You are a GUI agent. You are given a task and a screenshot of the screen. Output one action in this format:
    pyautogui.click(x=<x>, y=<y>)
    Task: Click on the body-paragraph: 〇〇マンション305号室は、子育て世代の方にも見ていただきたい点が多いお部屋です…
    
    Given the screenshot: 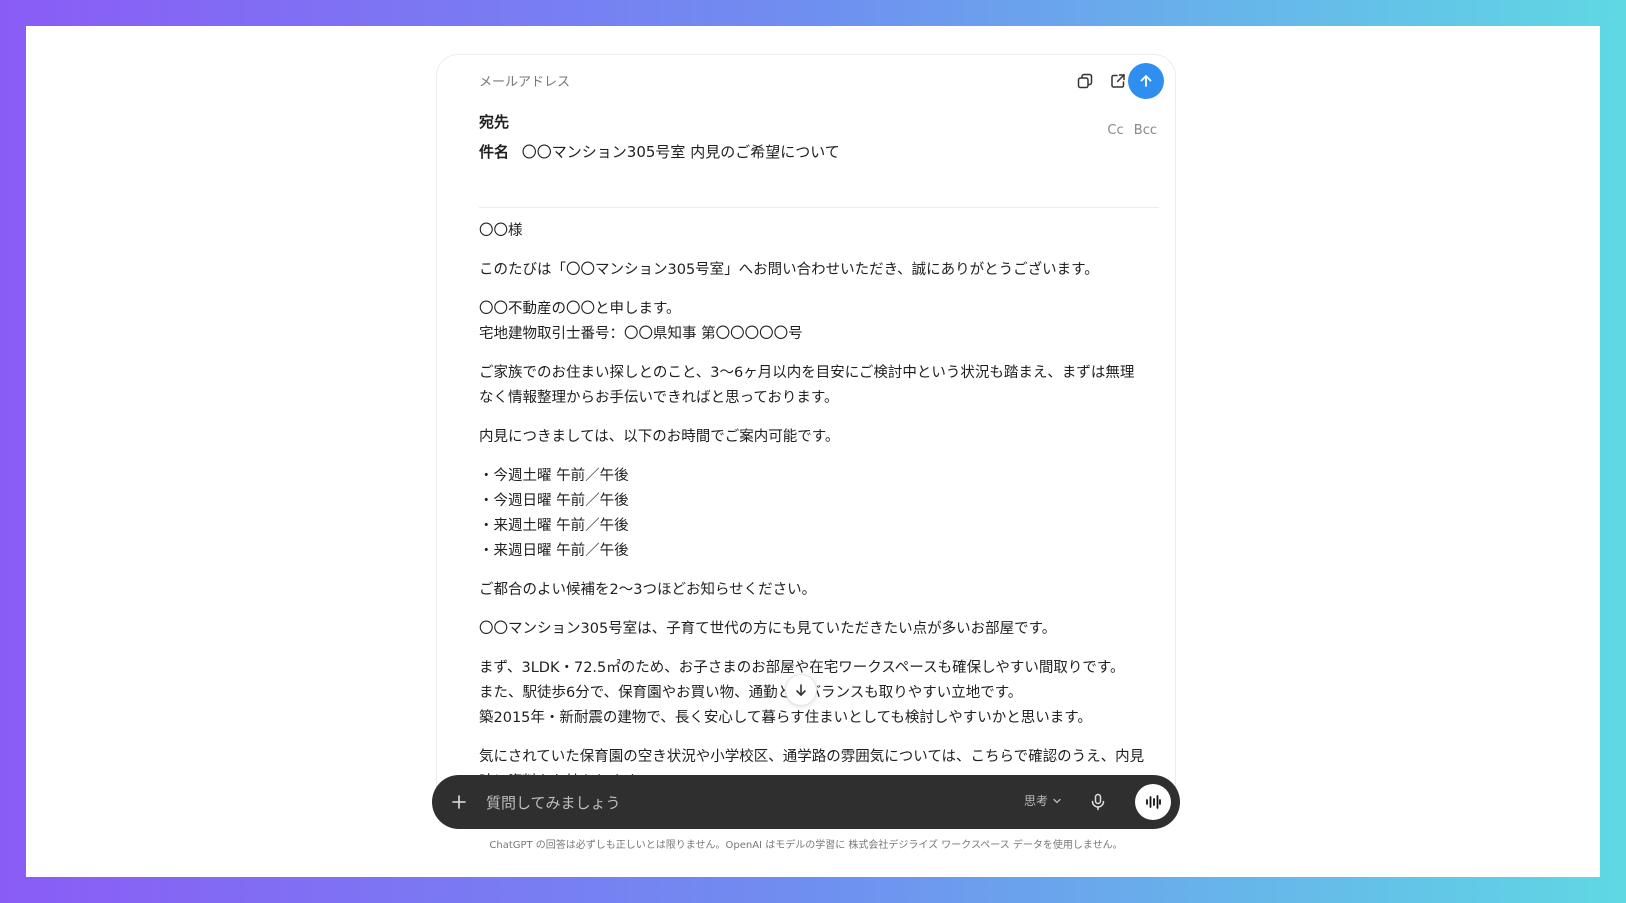 What is the action you would take?
    pyautogui.click(x=768, y=629)
    